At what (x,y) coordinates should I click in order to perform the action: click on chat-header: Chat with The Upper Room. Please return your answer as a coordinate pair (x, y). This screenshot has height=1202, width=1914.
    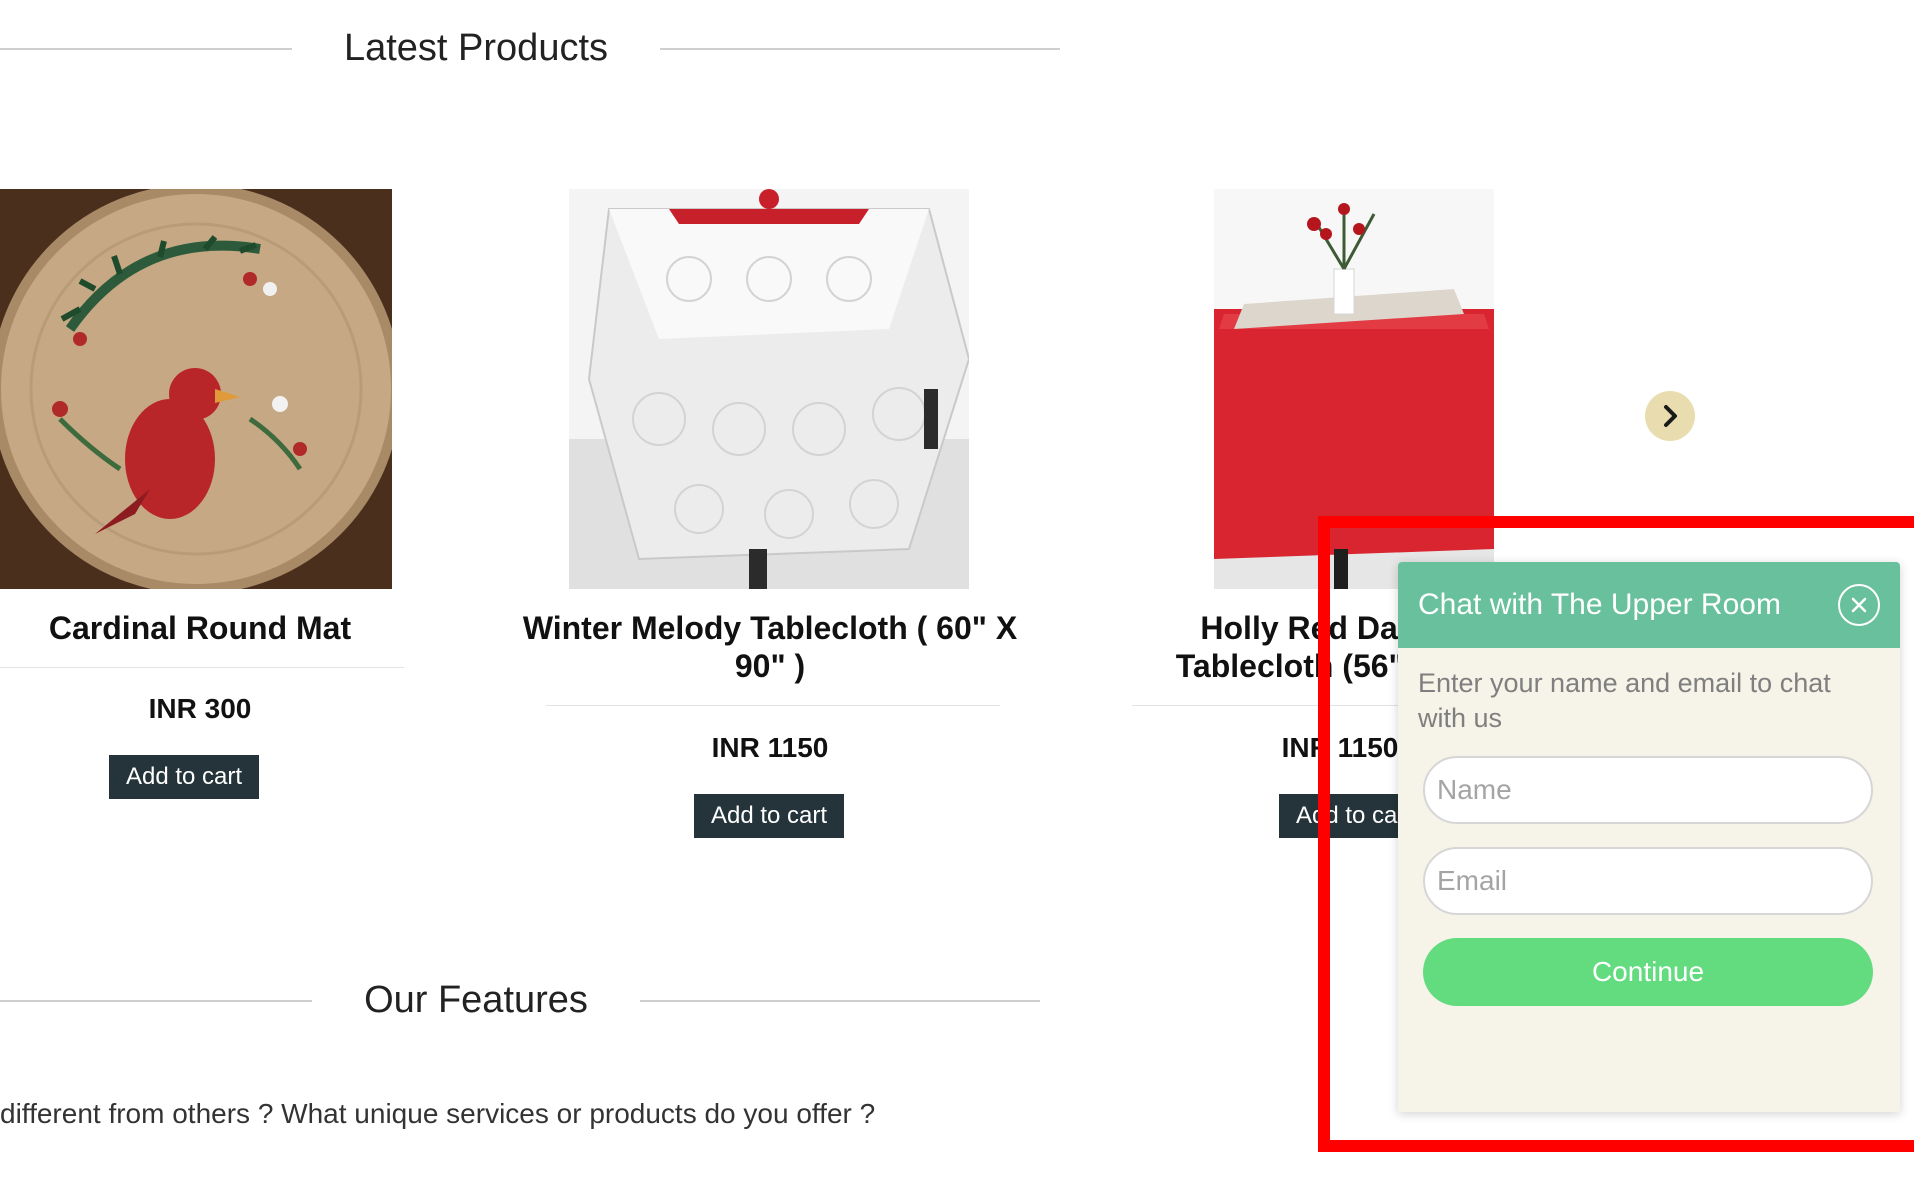
    Looking at the image, I should click on (1649, 605).